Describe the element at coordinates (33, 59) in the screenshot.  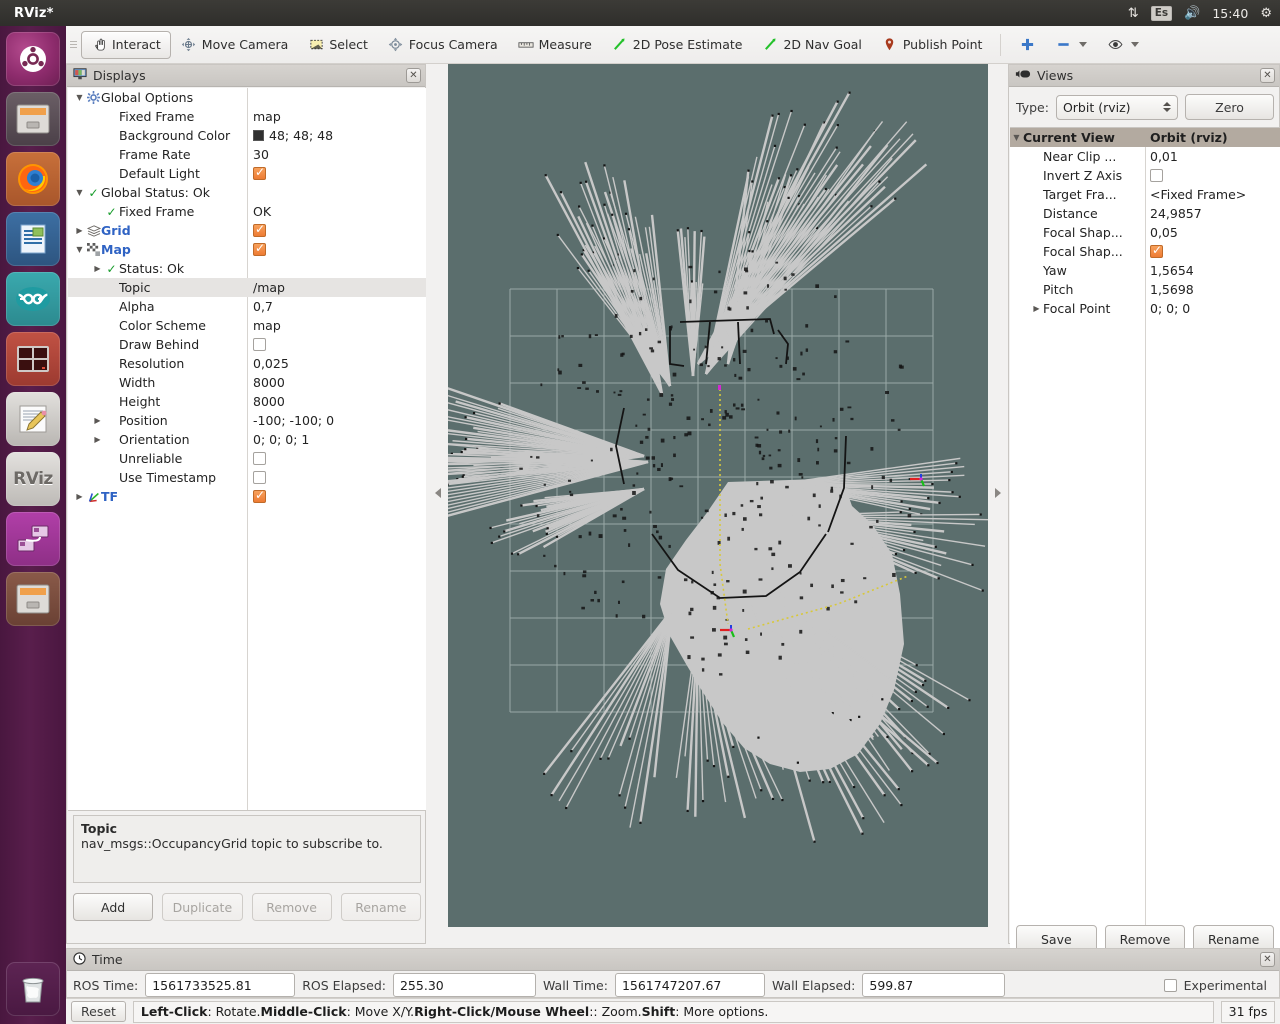
I see `launcher-item-ubuntu-dash` at that location.